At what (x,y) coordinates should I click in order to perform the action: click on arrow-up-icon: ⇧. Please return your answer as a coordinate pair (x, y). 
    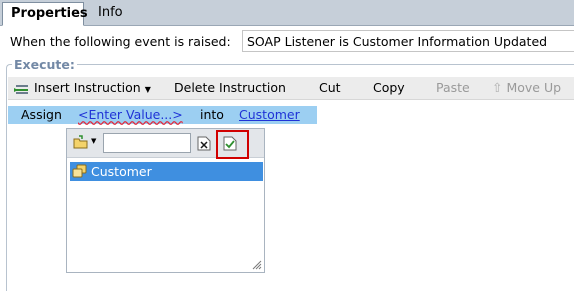
    Looking at the image, I should click on (497, 87).